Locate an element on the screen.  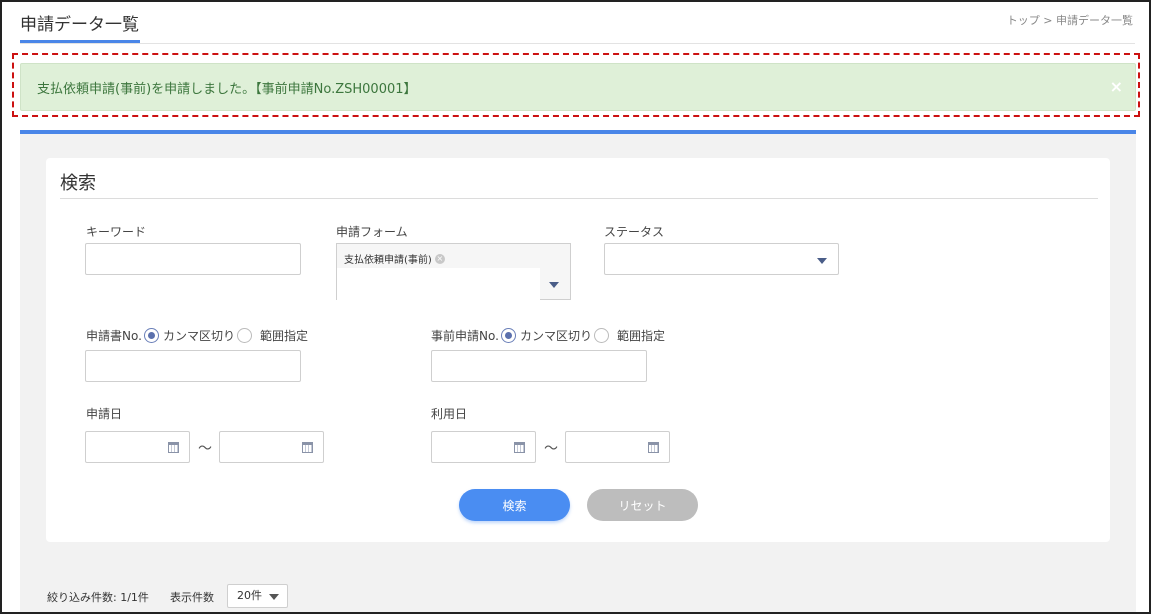
app-no-mode-group: 申請書No. カンマ区切り 範囲指定 is located at coordinates (197, 335).